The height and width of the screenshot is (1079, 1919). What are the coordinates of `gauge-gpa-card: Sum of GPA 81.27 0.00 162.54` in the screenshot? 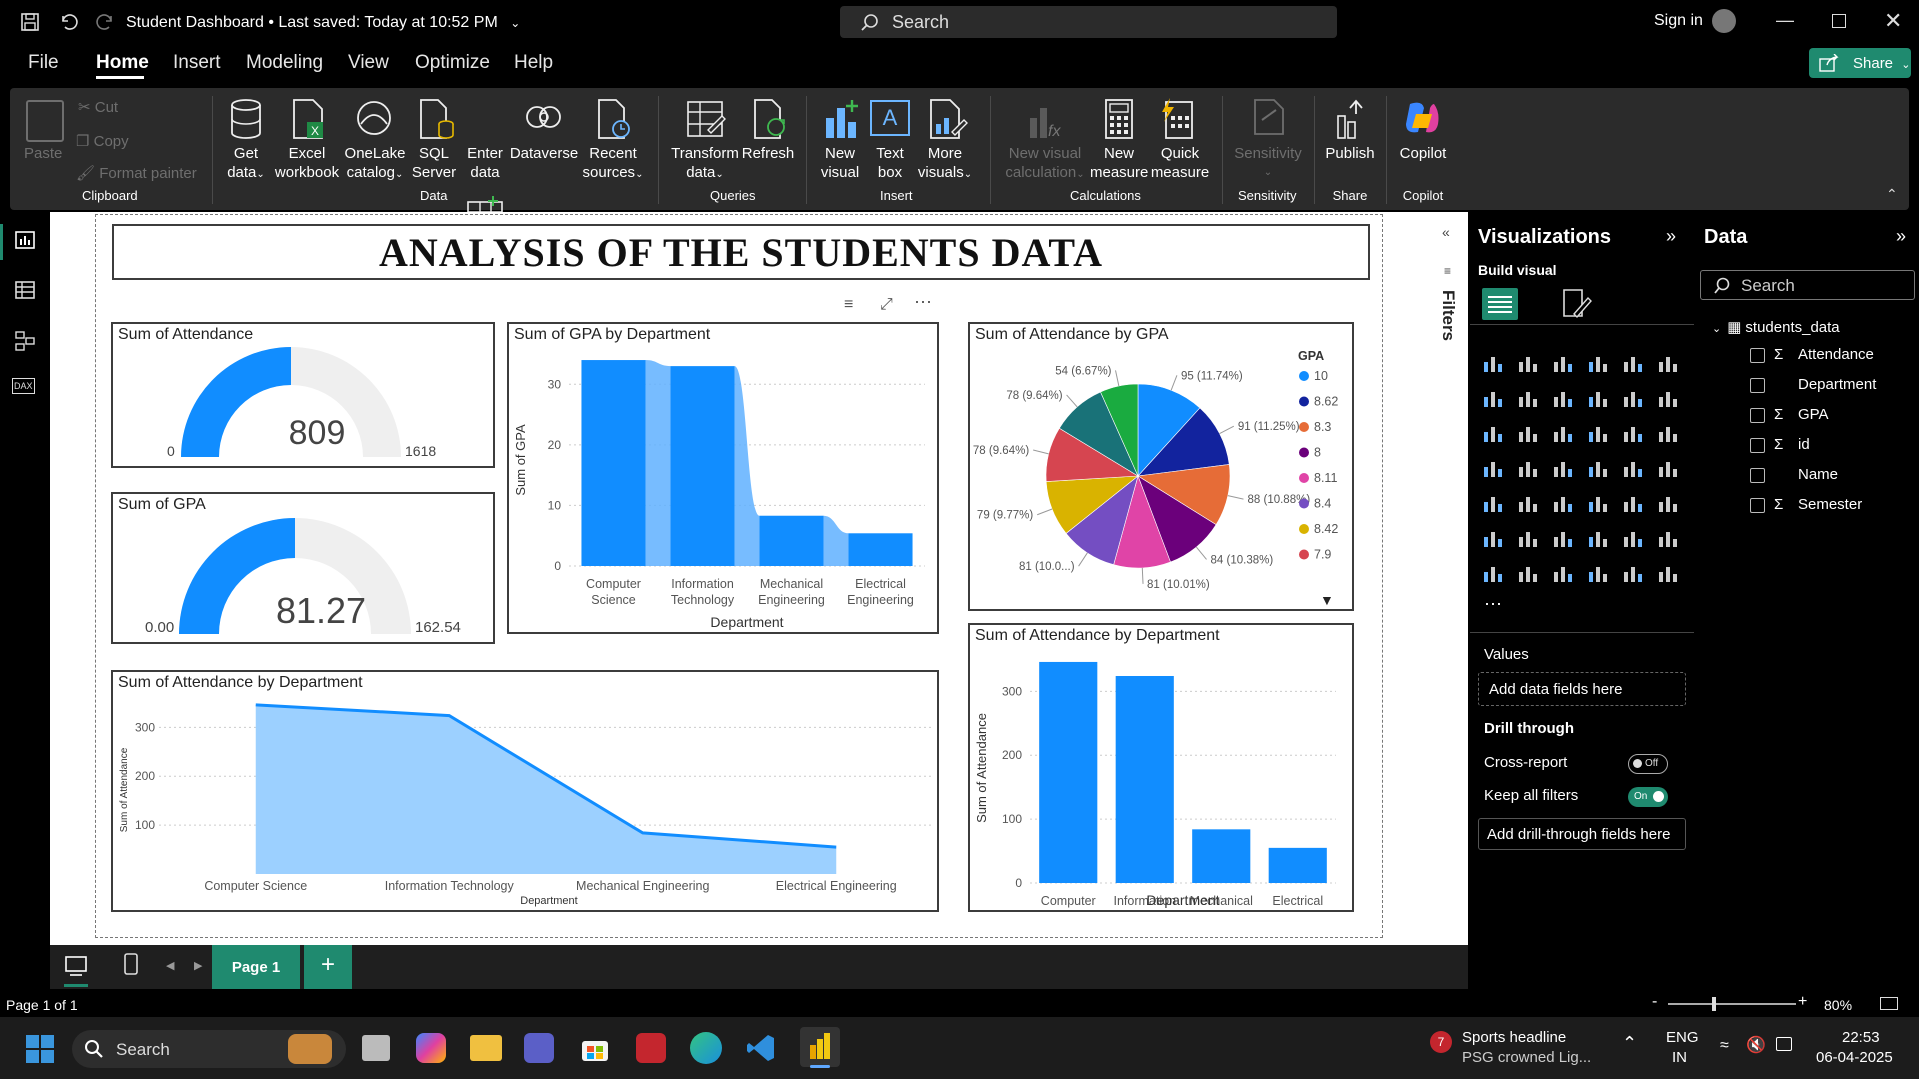 It's located at (303, 568).